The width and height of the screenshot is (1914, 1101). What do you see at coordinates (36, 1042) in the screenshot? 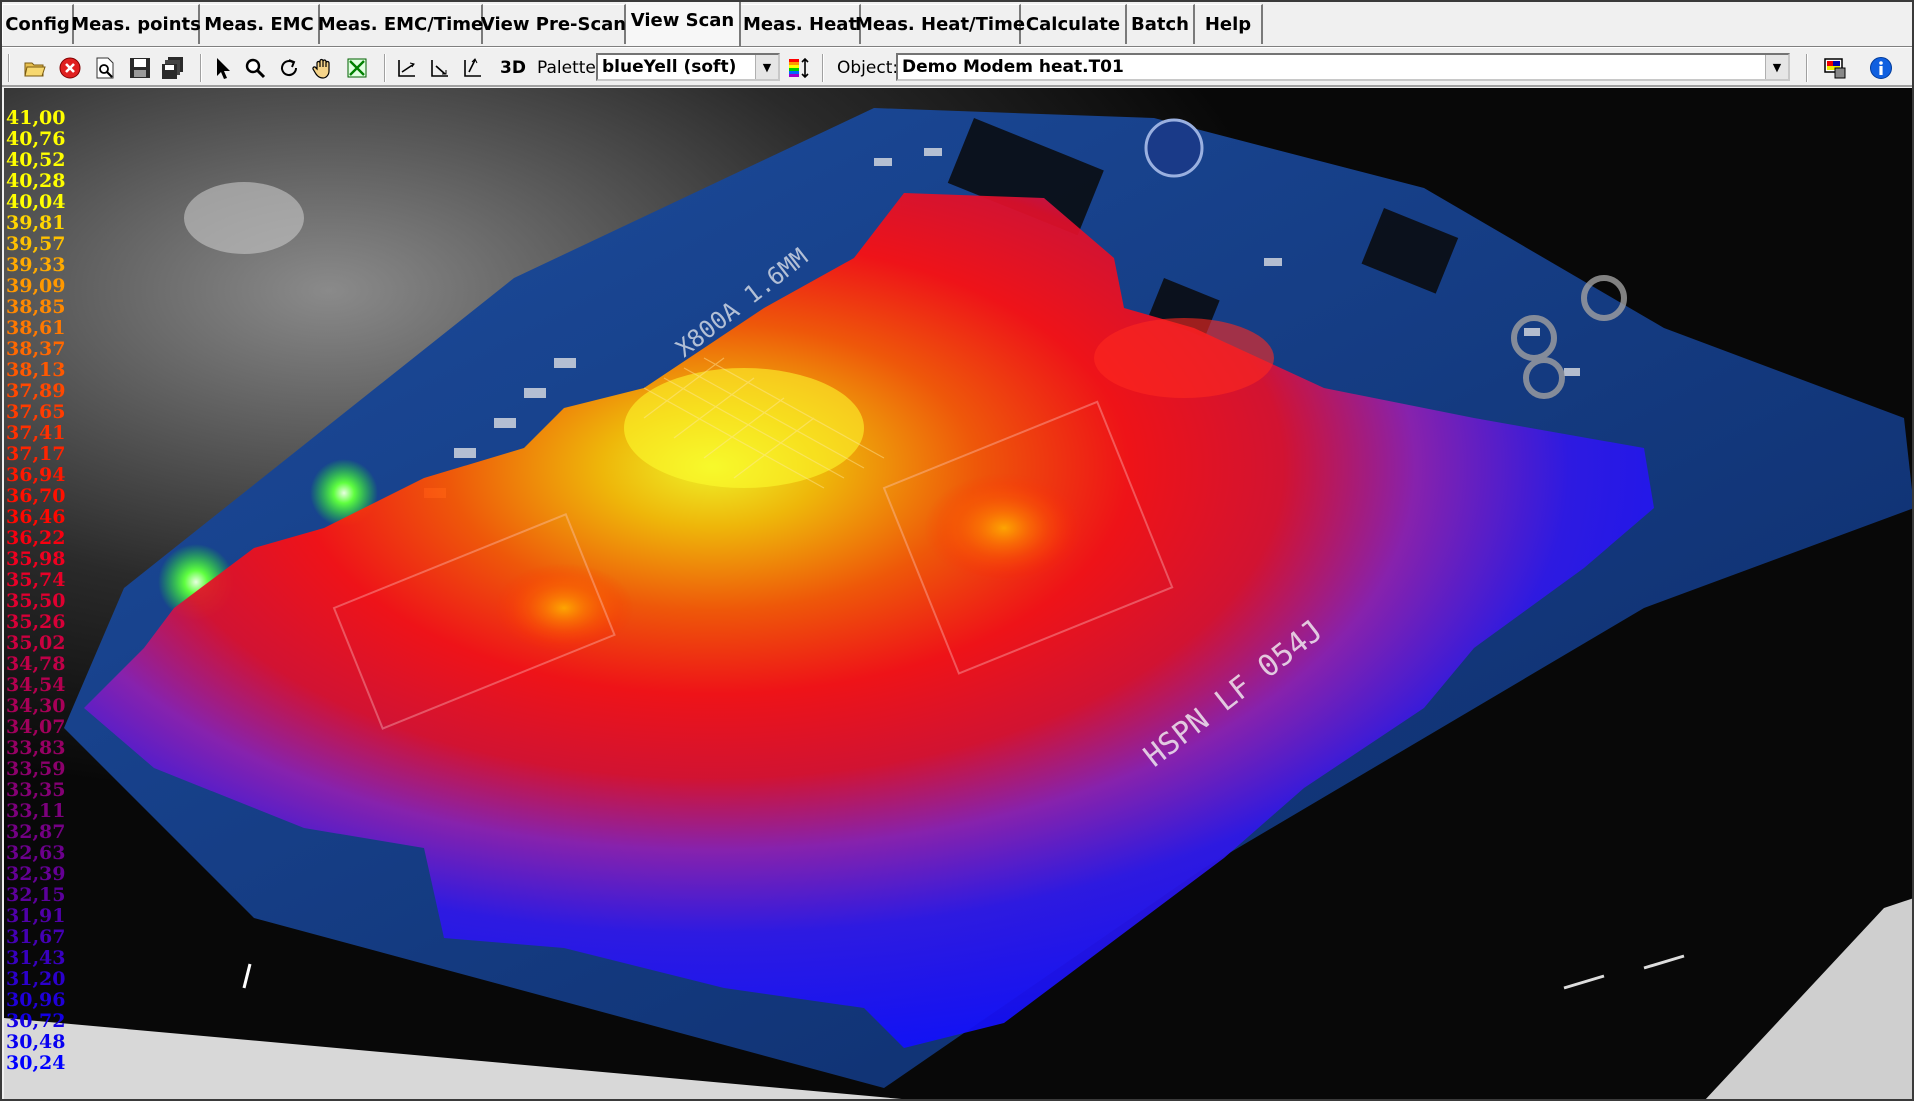
I see `temperature-scale-label: 30,48` at bounding box center [36, 1042].